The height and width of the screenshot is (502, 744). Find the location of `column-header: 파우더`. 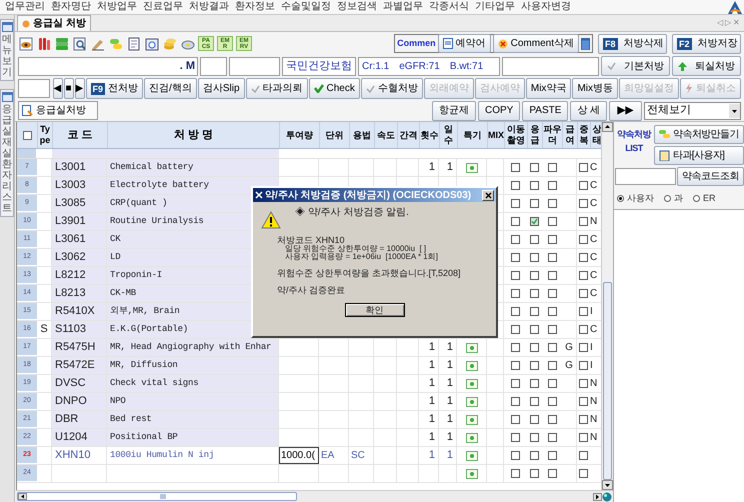

column-header: 파우더 is located at coordinates (552, 135).